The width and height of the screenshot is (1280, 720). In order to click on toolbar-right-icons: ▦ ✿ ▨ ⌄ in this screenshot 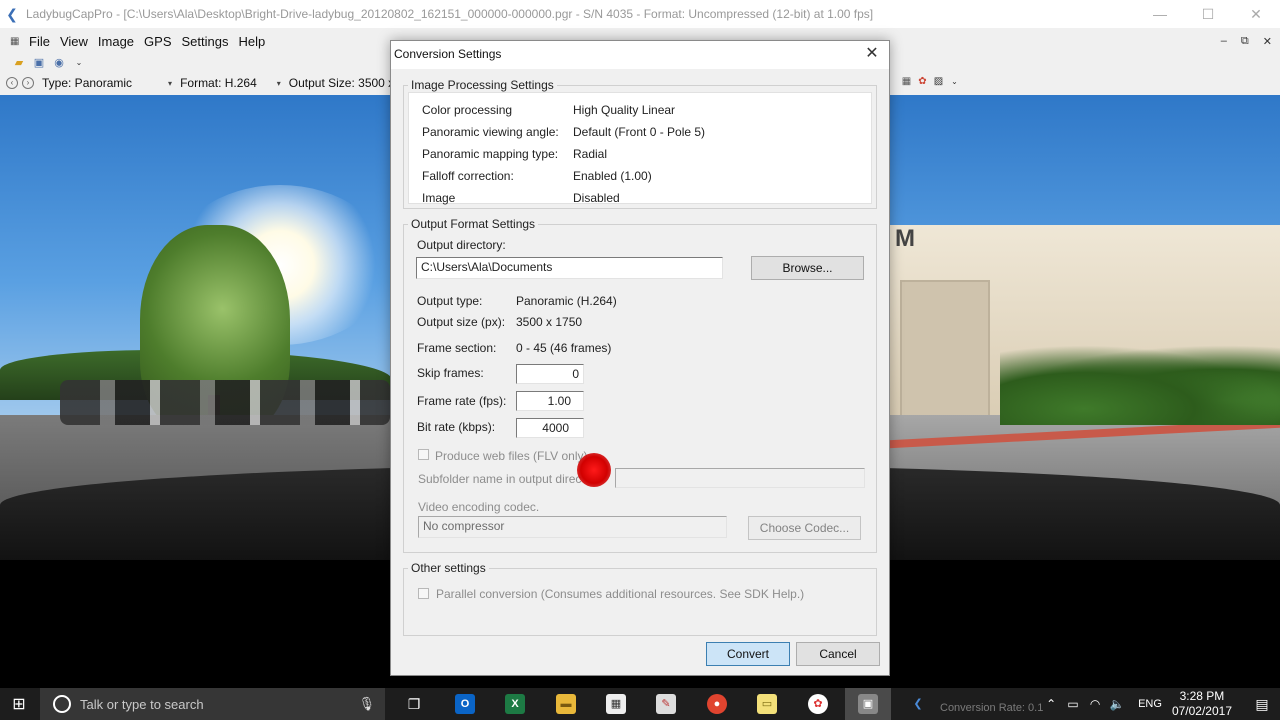, I will do `click(930, 81)`.